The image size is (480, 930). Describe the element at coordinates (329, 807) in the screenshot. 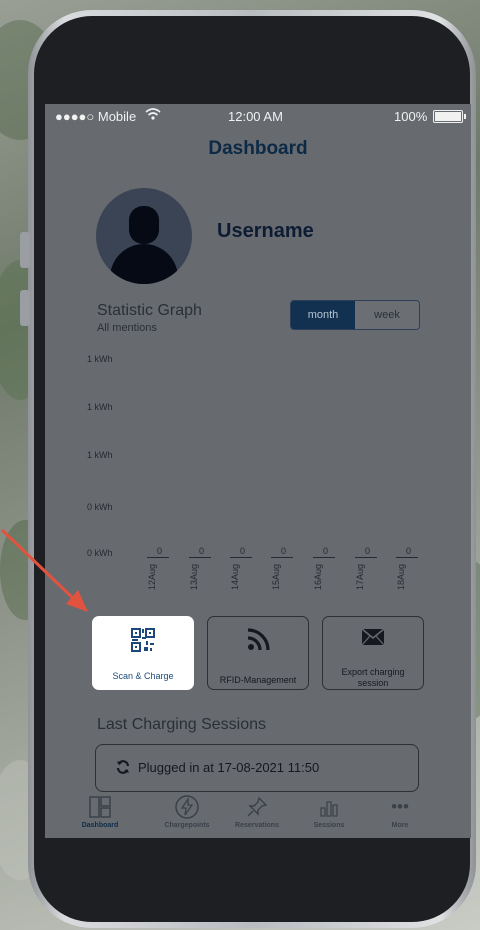

I see `bar-chart-icon` at that location.